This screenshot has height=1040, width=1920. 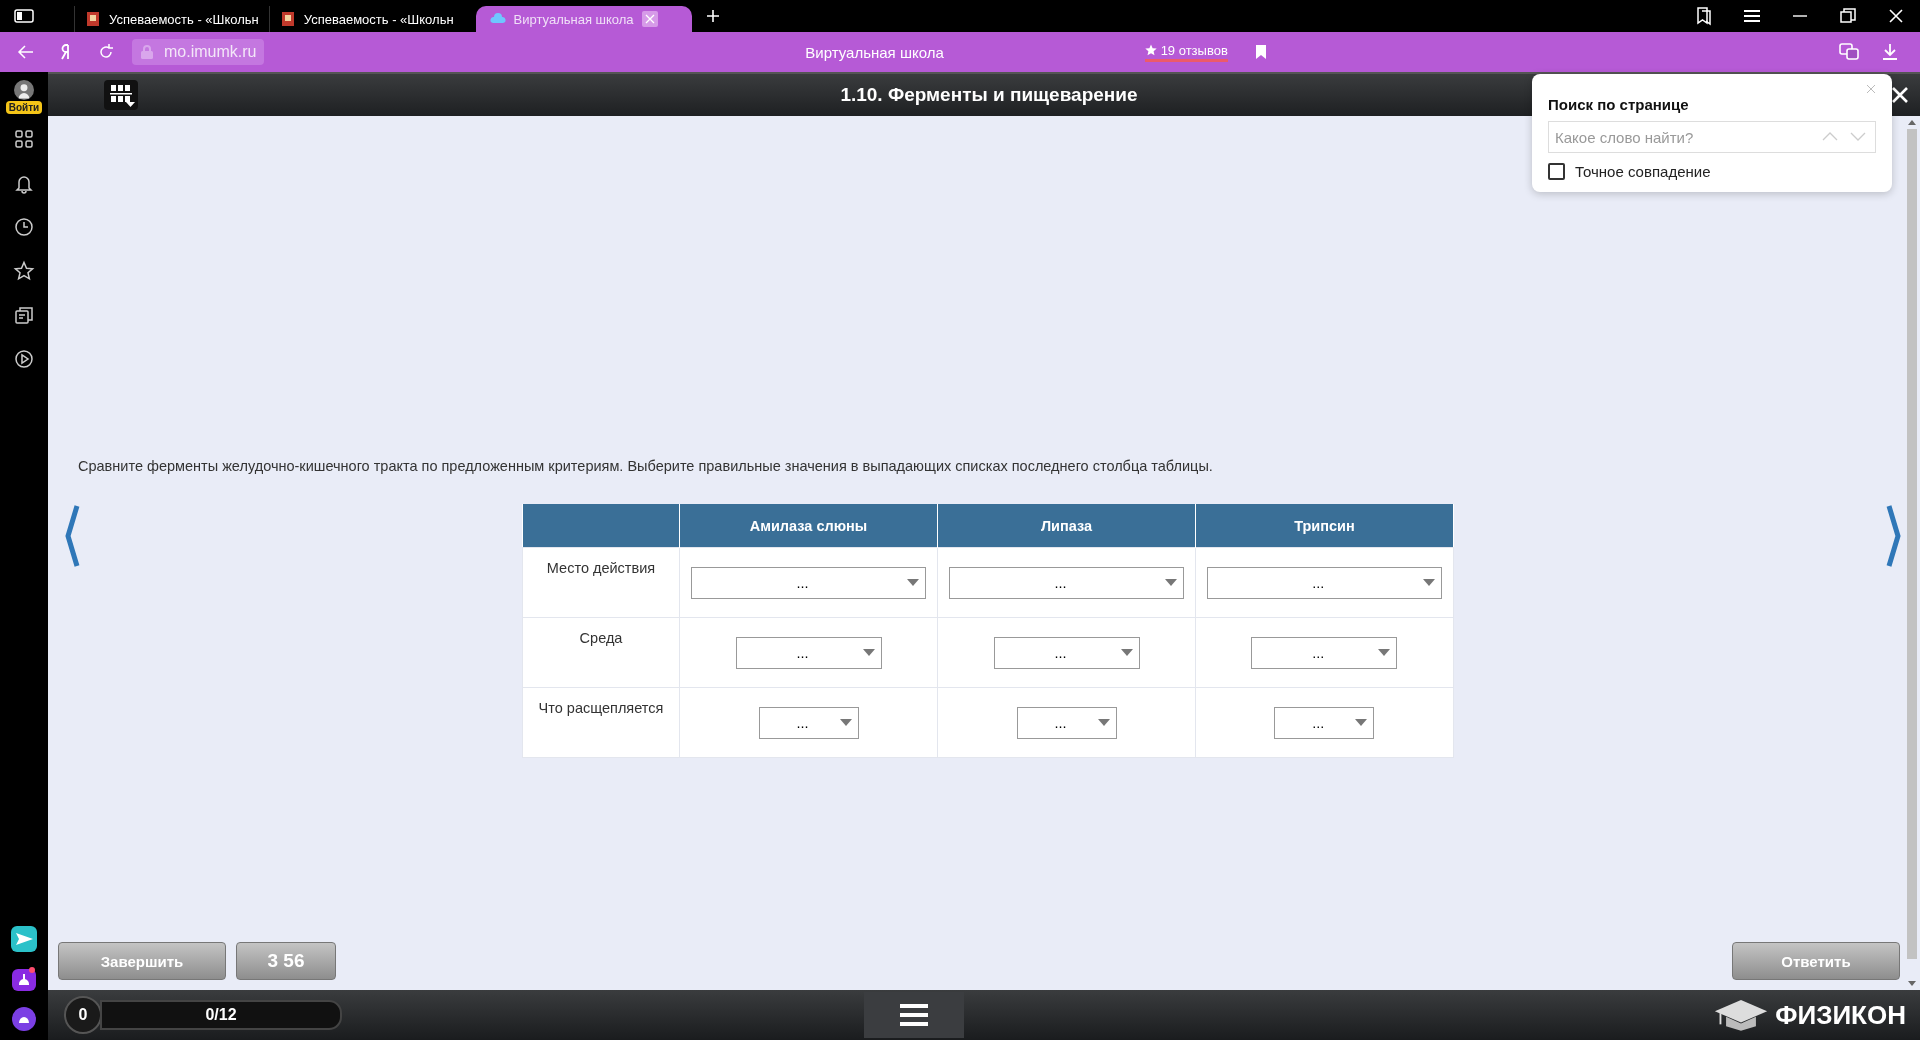 What do you see at coordinates (874, 52) in the screenshot?
I see `page-title: Виртуальная школа` at bounding box center [874, 52].